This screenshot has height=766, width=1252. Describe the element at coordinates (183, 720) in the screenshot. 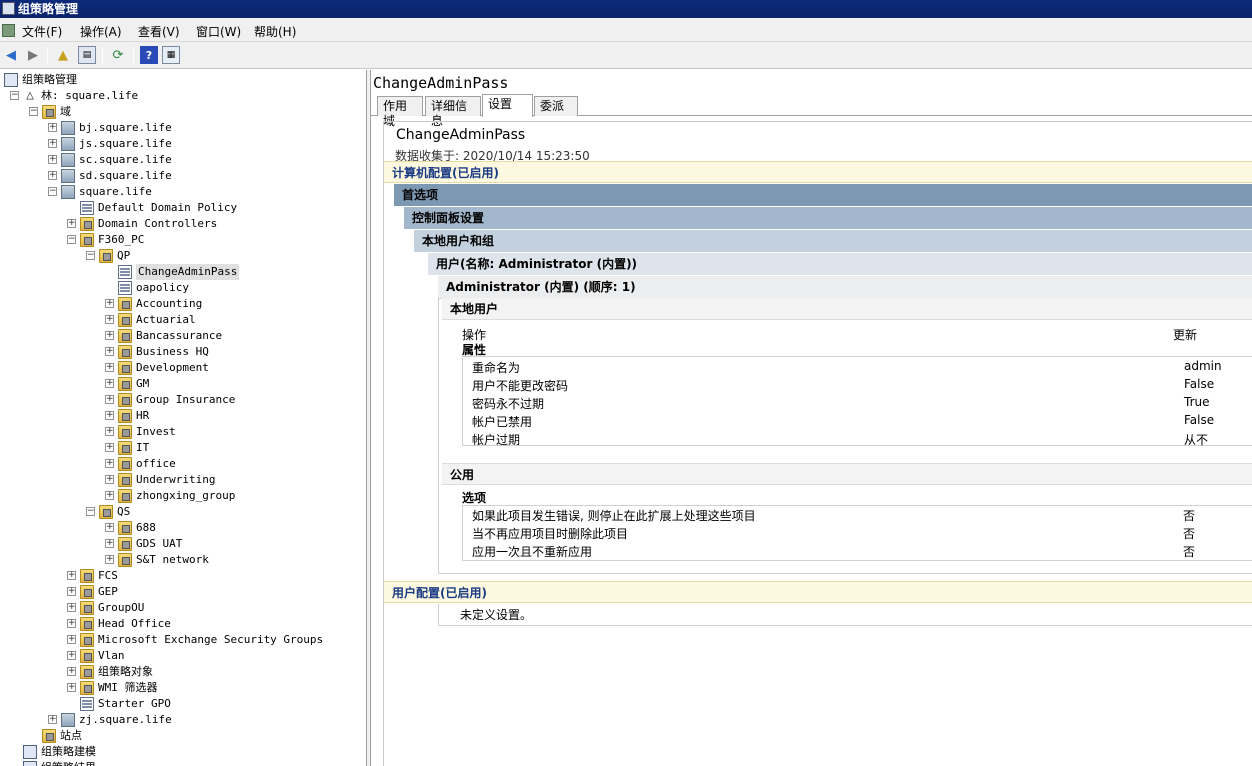

I see `tree-item-zj-square-life: + zj.square.life` at that location.